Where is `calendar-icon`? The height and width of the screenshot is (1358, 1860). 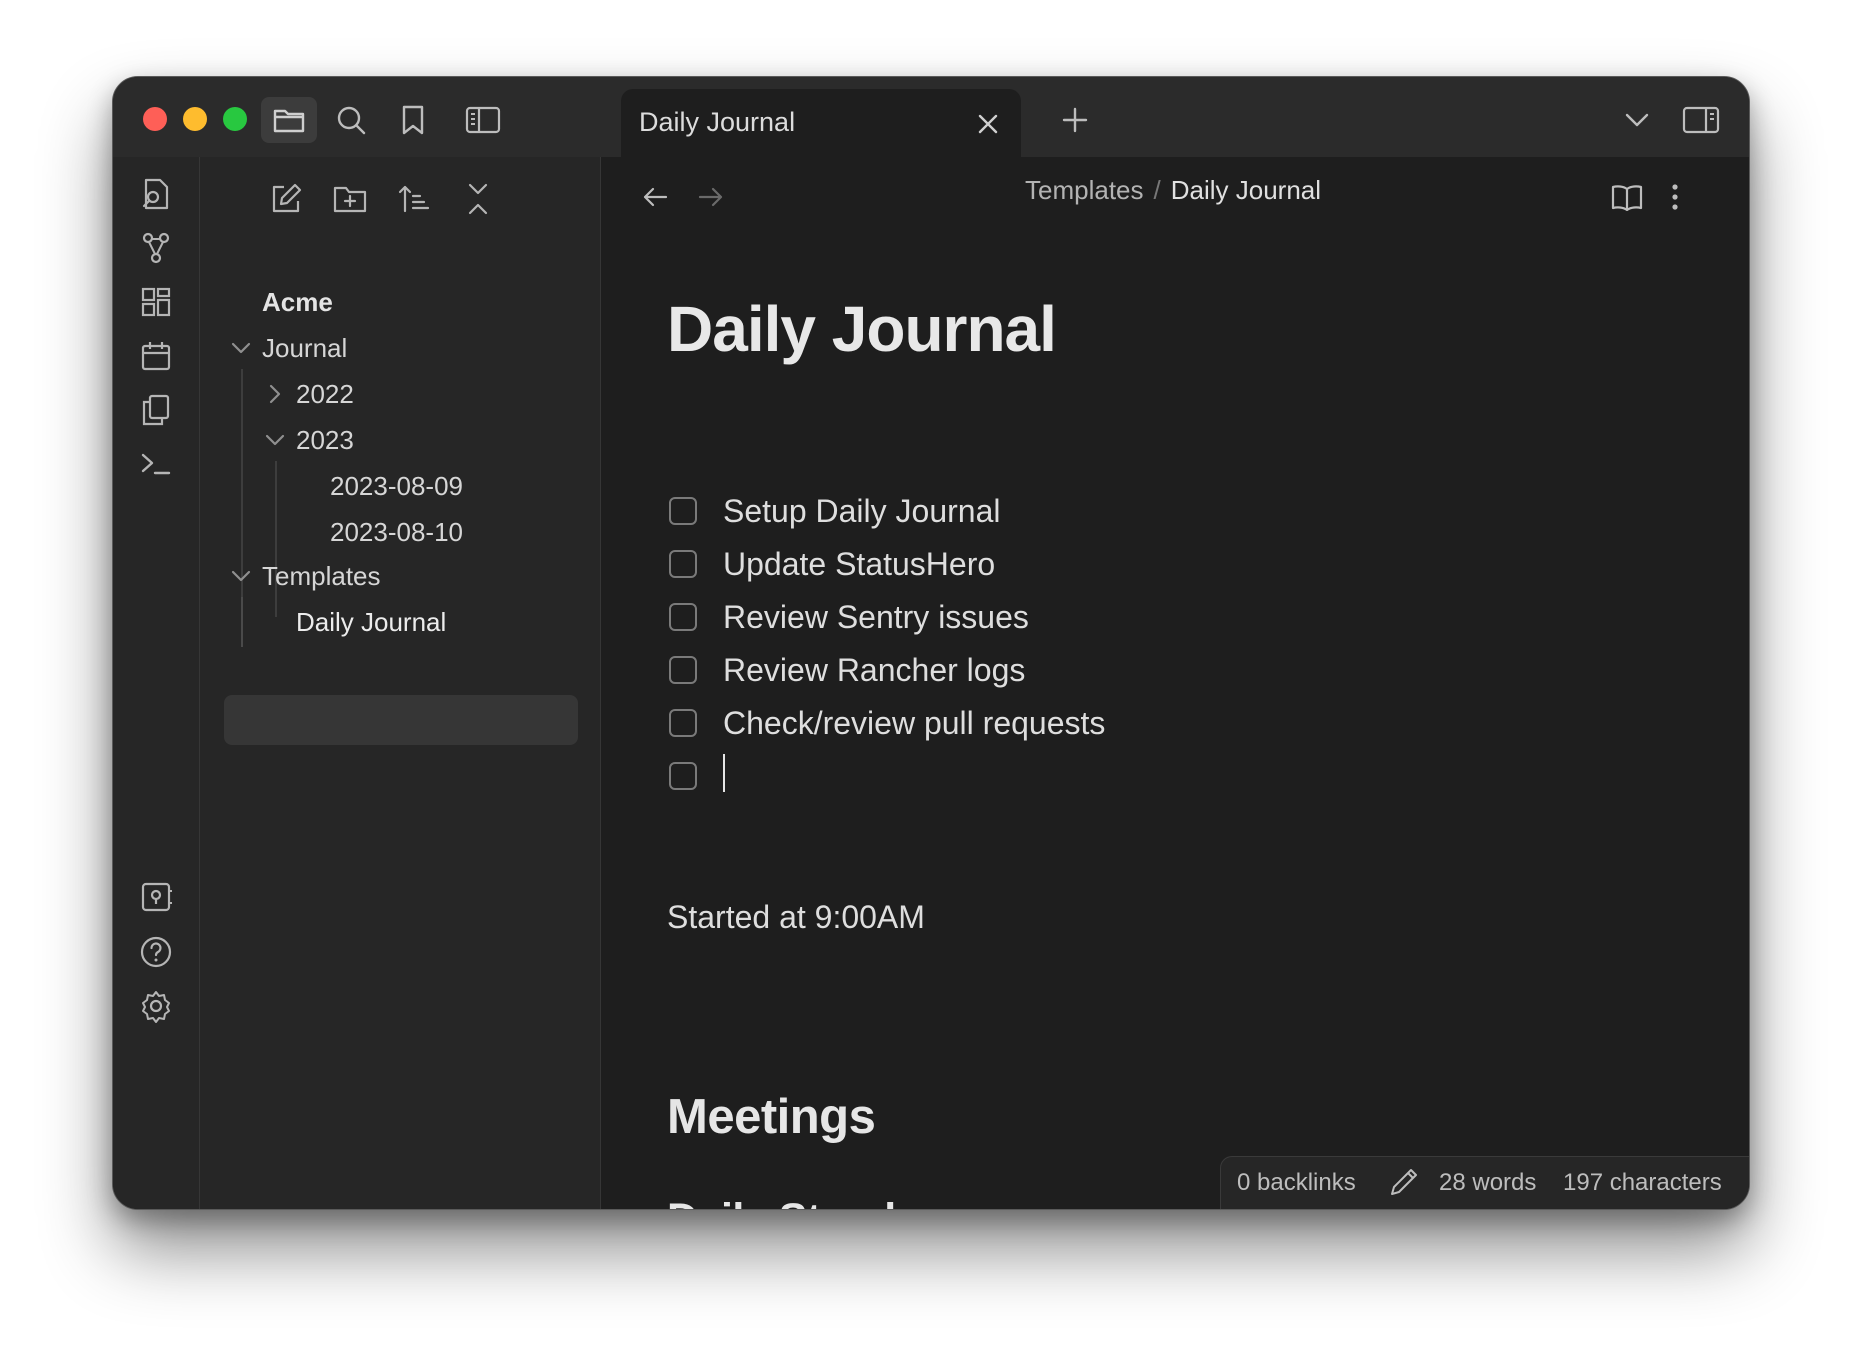
calendar-icon is located at coordinates (156, 356).